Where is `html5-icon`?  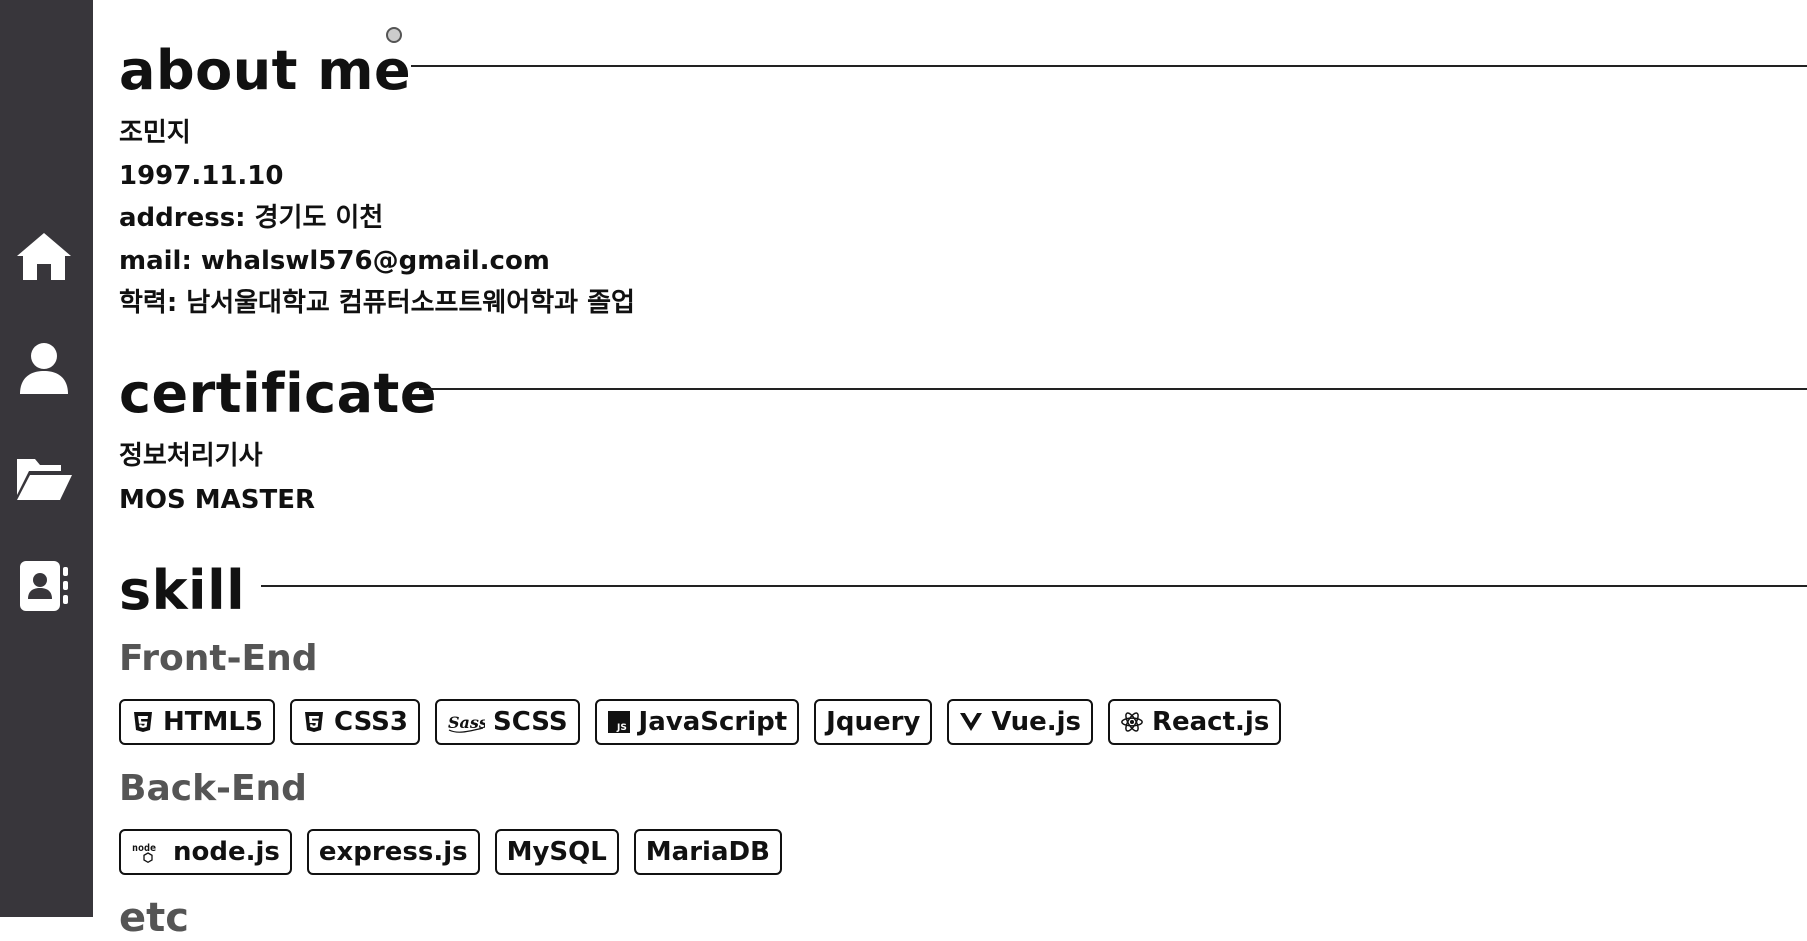
html5-icon is located at coordinates (143, 722).